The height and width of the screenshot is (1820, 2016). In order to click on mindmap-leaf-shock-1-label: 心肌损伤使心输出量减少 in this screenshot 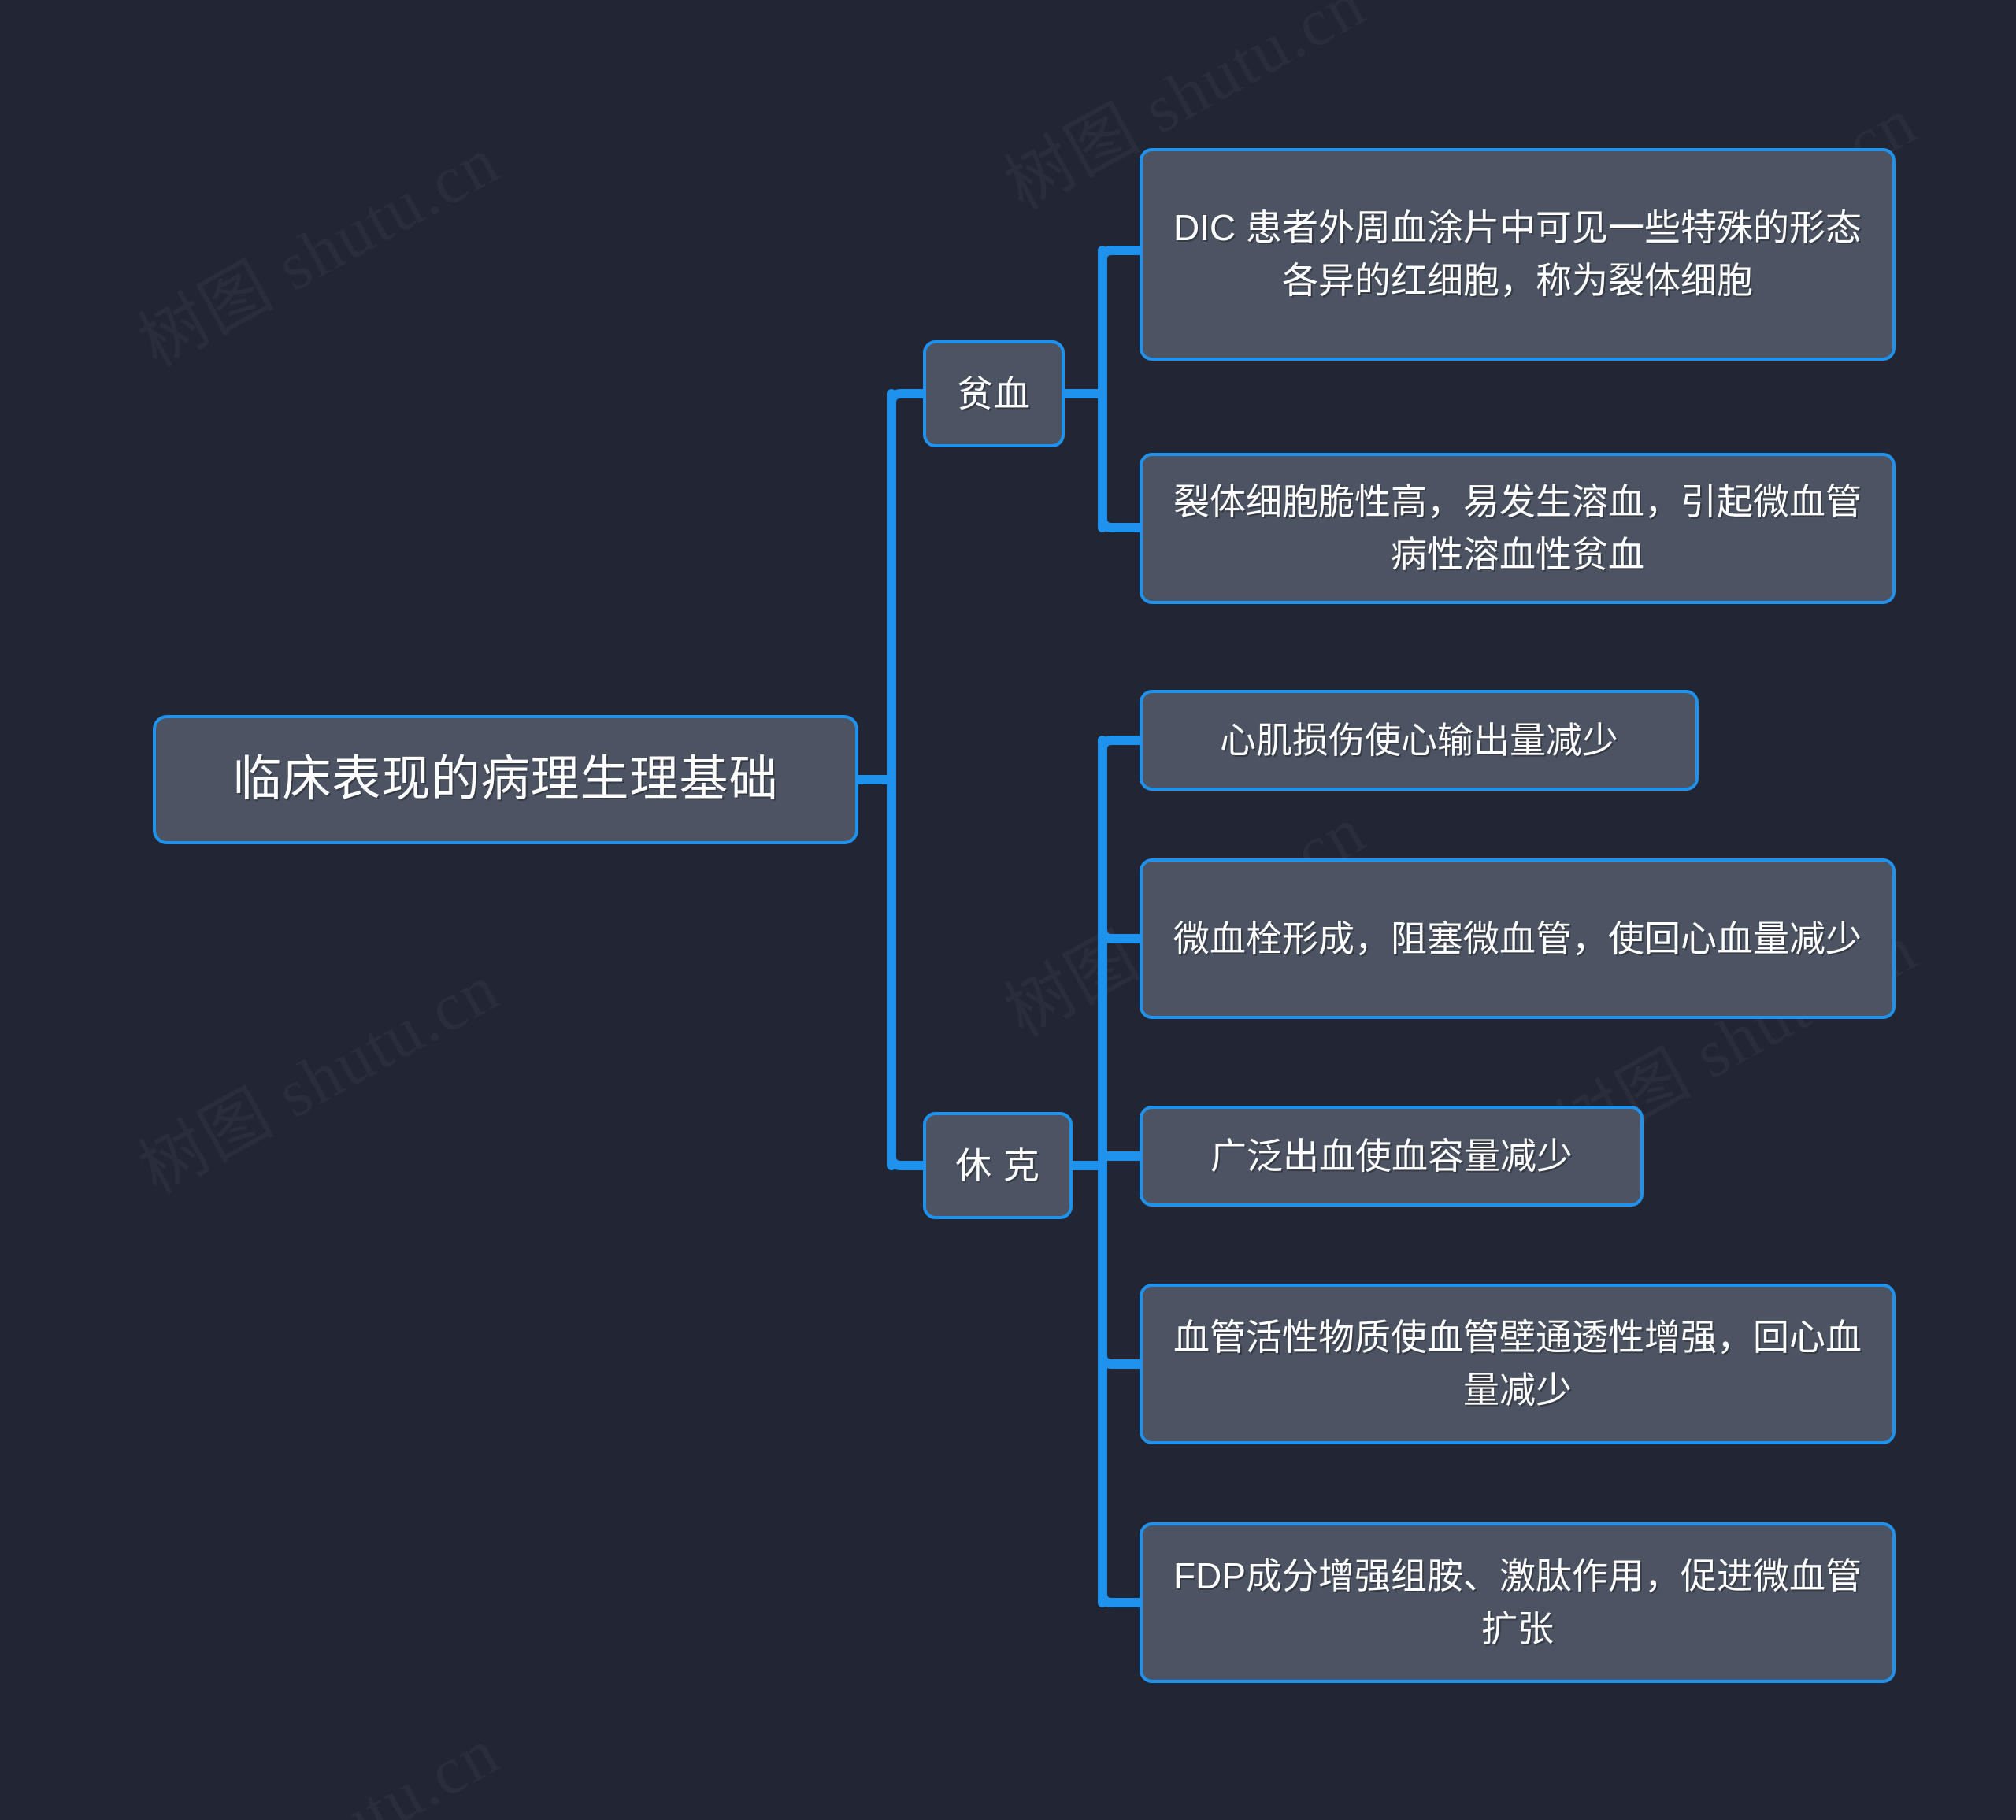, I will do `click(1419, 740)`.